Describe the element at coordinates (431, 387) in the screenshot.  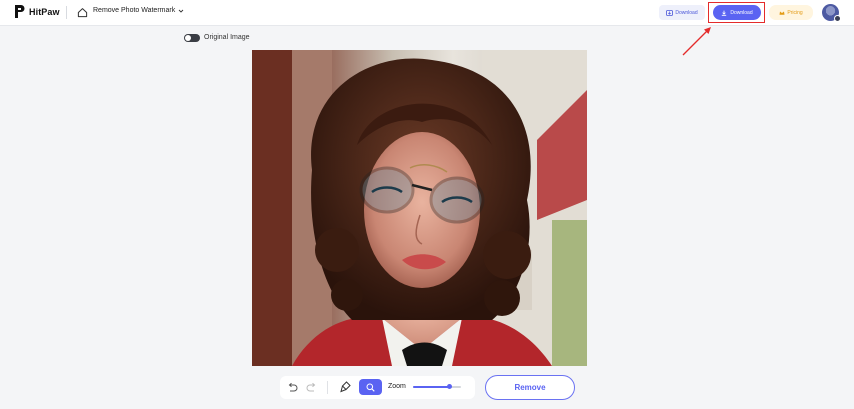
I see `zoom-slider-fill` at that location.